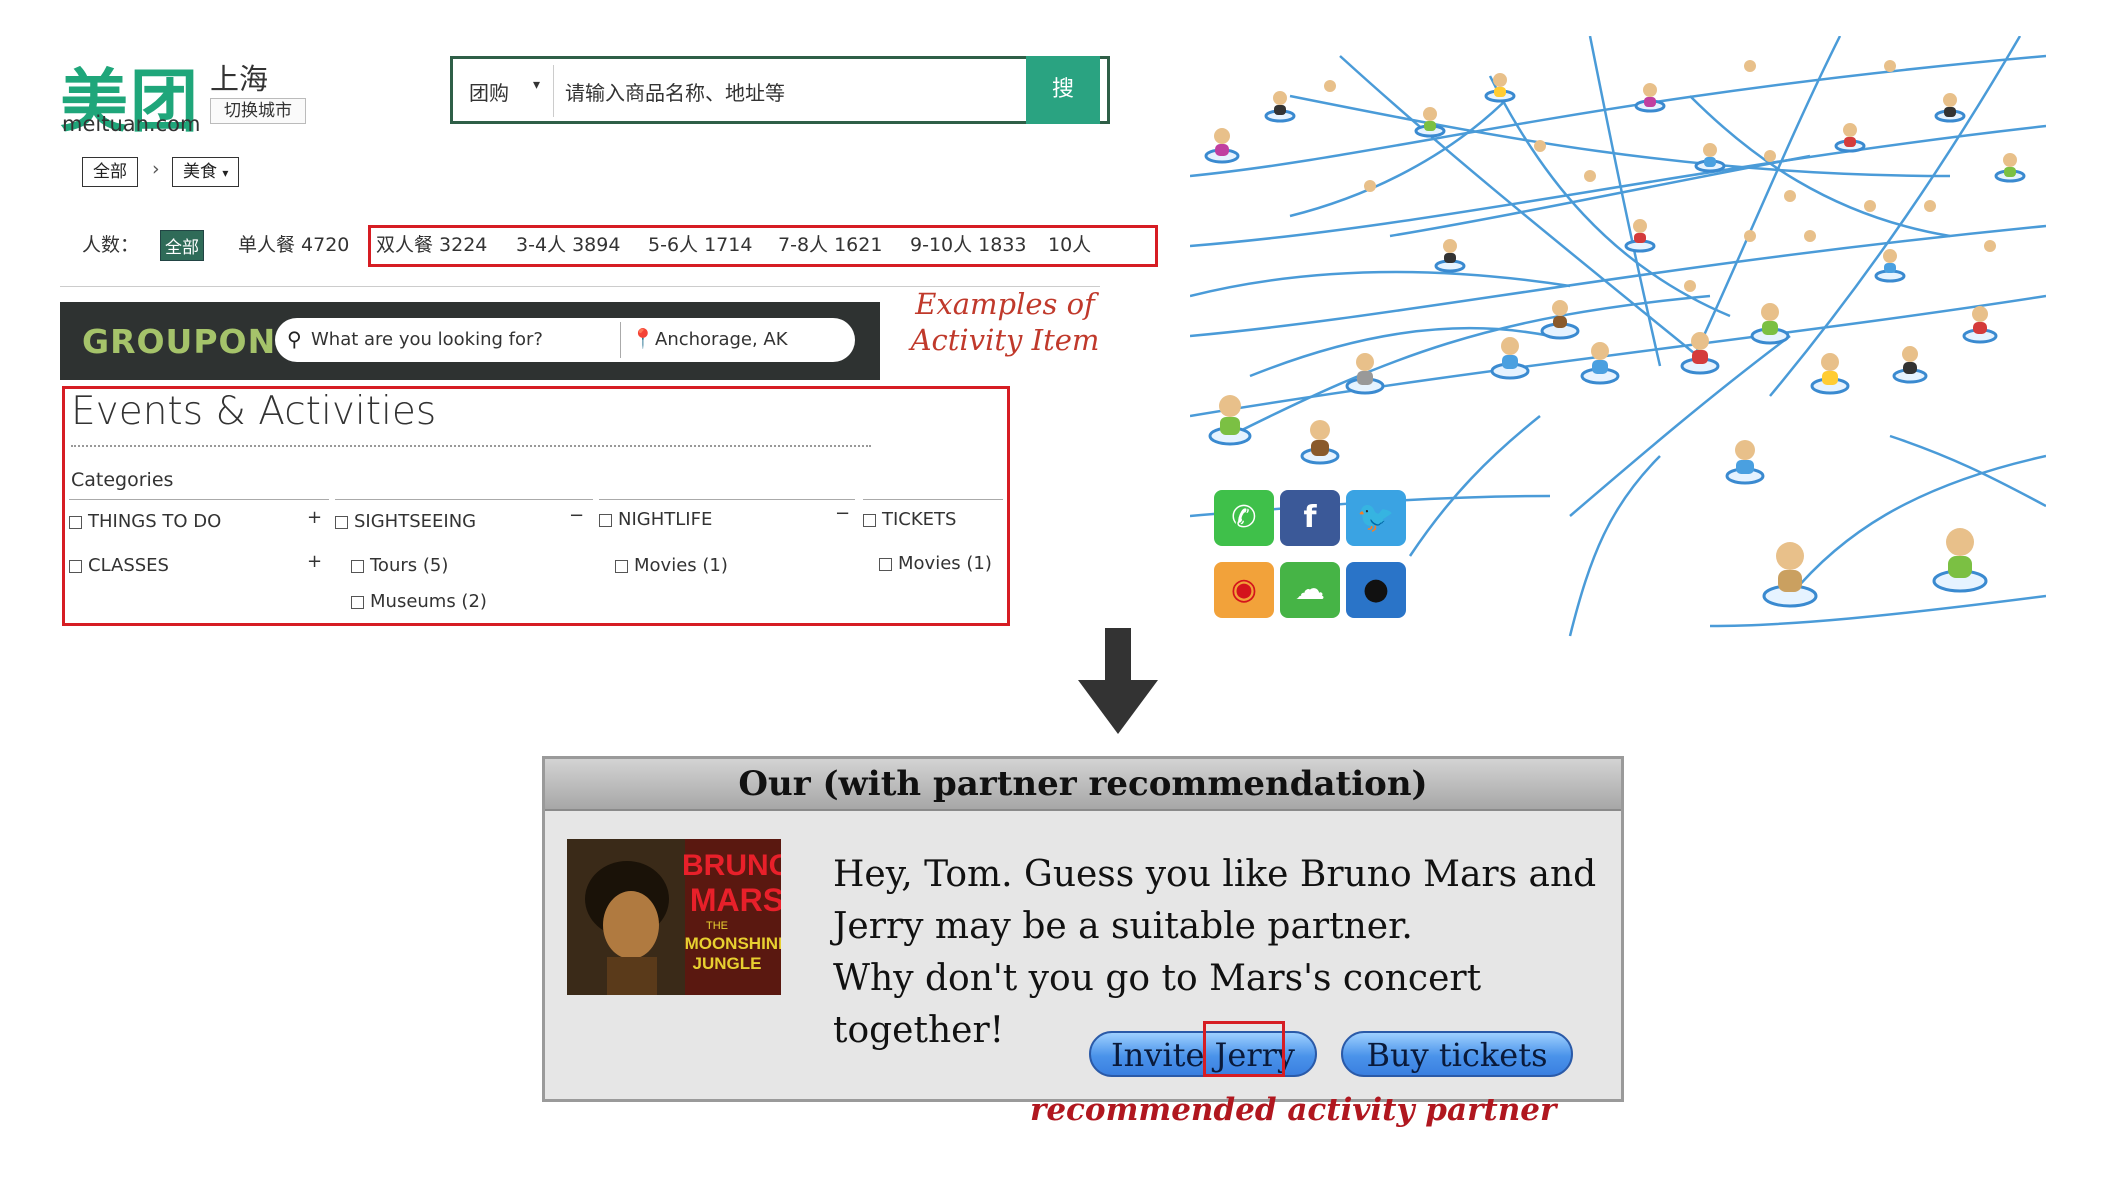 This screenshot has width=2104, height=1198. I want to click on weibo-icon: ◉, so click(1244, 590).